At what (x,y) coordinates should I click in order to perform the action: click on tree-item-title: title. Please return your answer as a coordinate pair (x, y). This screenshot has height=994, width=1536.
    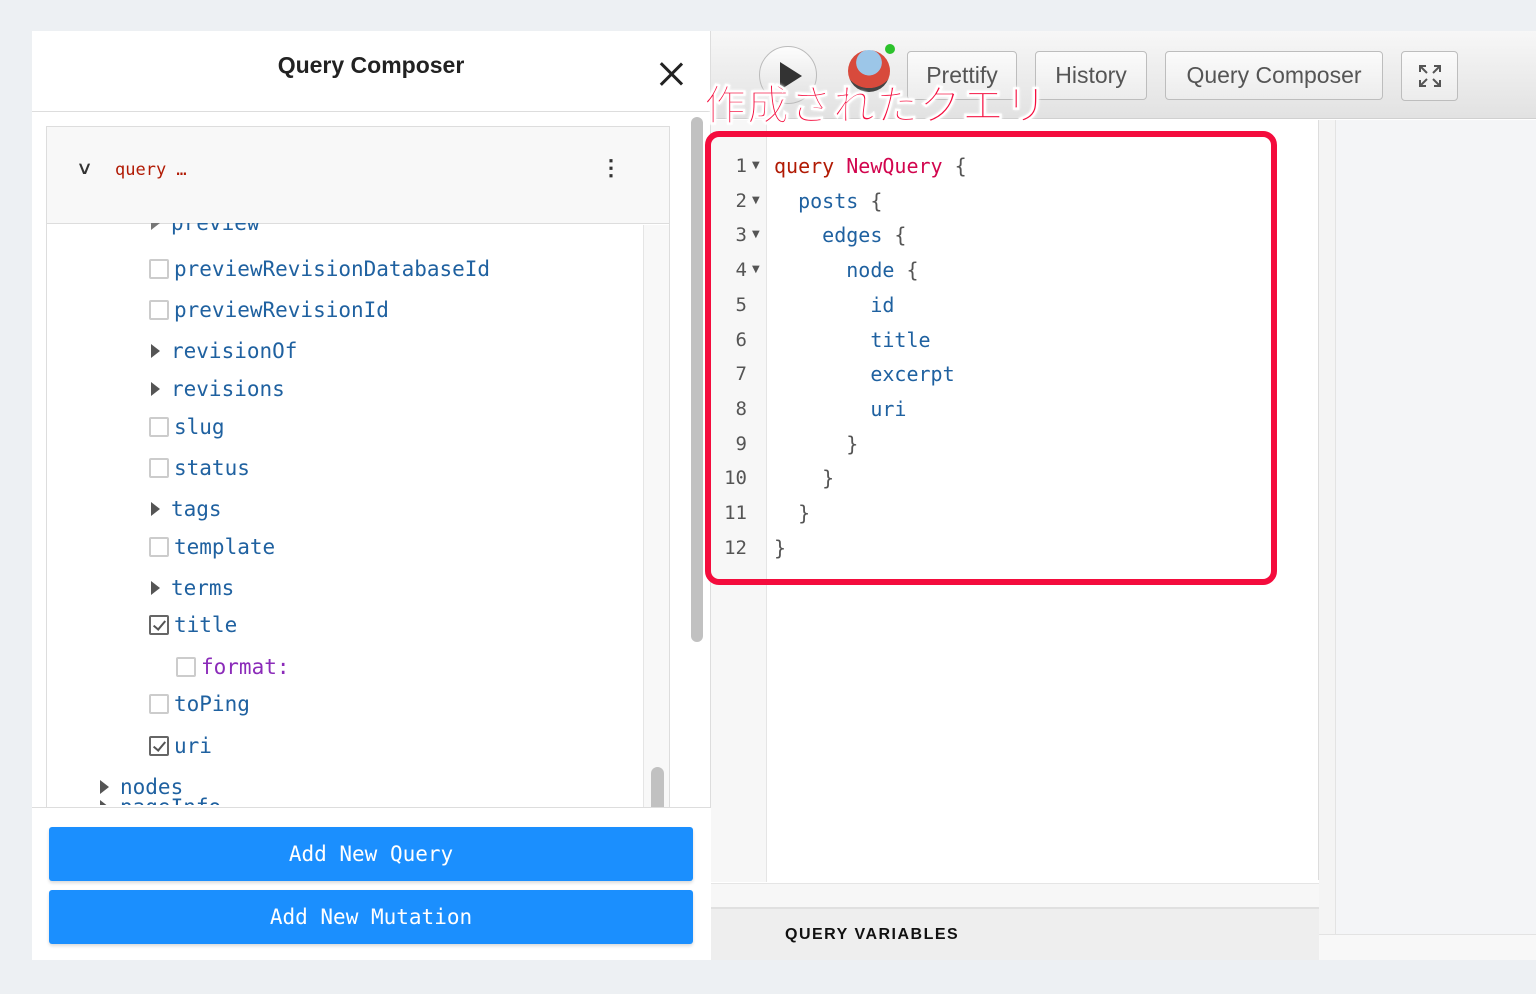
    Looking at the image, I should click on (193, 625).